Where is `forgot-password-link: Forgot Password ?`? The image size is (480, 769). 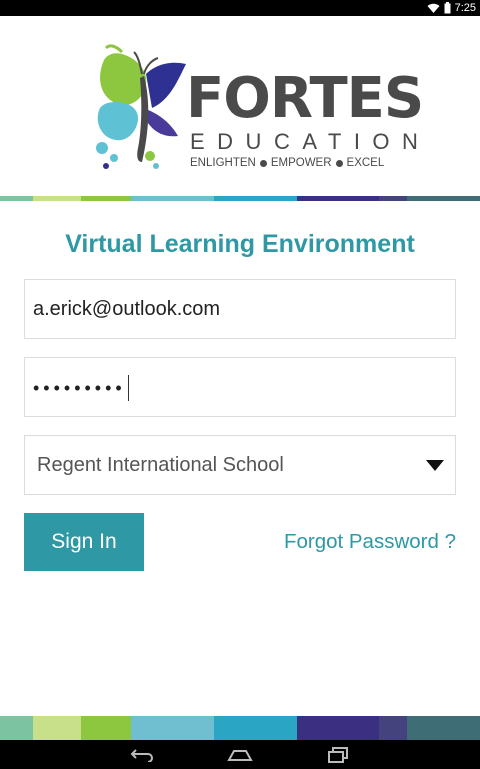 forgot-password-link: Forgot Password ? is located at coordinates (370, 542).